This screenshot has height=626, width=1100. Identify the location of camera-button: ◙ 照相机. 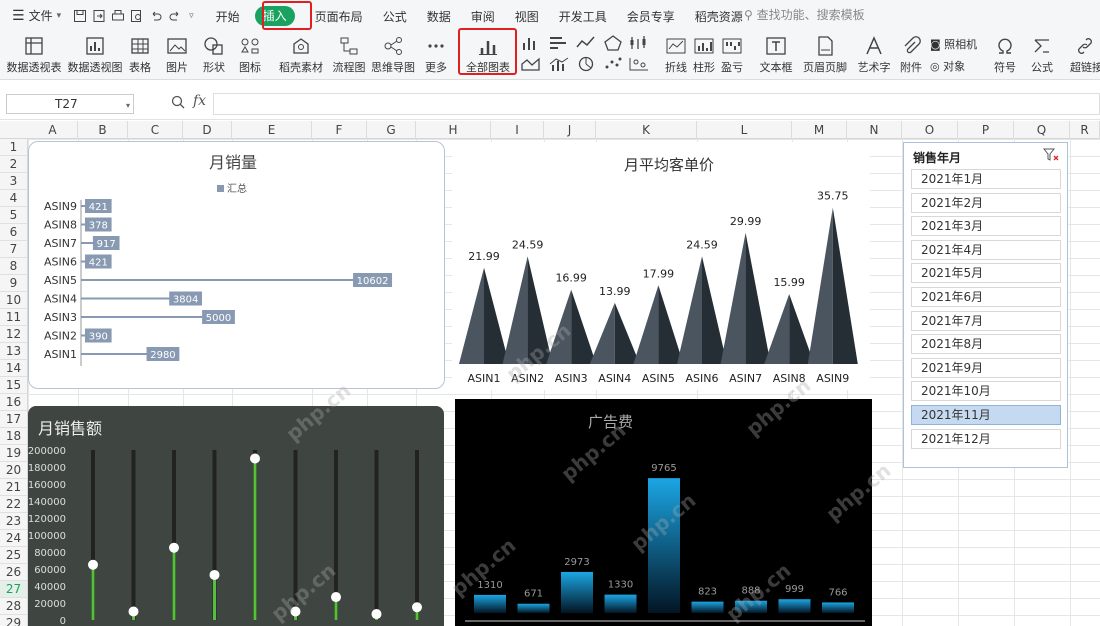
(953, 44).